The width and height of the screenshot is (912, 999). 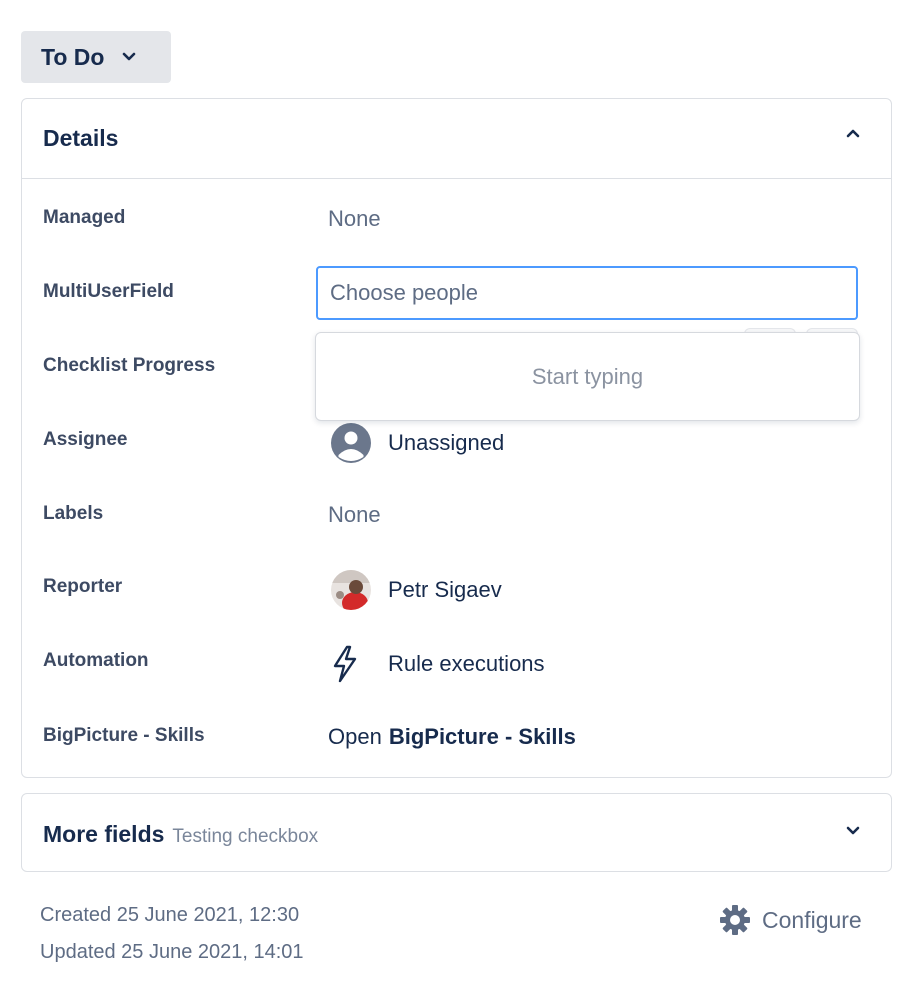 What do you see at coordinates (853, 133) in the screenshot?
I see `chevron-up-icon` at bounding box center [853, 133].